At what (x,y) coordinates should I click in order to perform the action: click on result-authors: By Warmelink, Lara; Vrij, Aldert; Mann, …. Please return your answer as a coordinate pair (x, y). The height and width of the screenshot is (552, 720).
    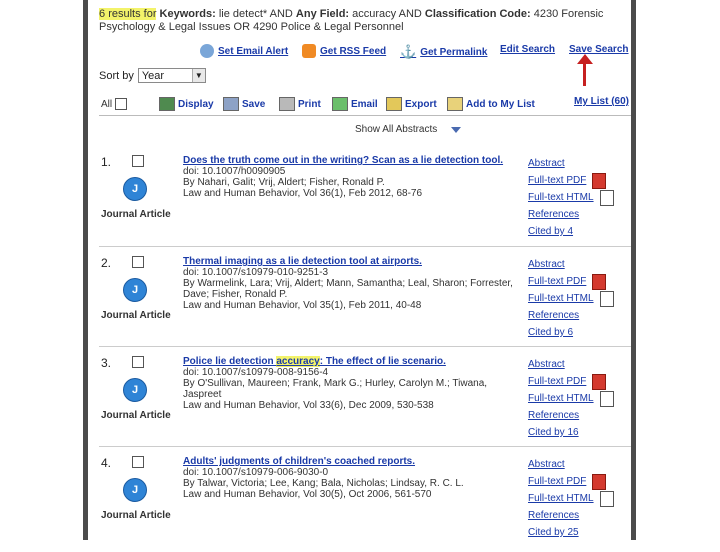
    Looking at the image, I should click on (348, 289).